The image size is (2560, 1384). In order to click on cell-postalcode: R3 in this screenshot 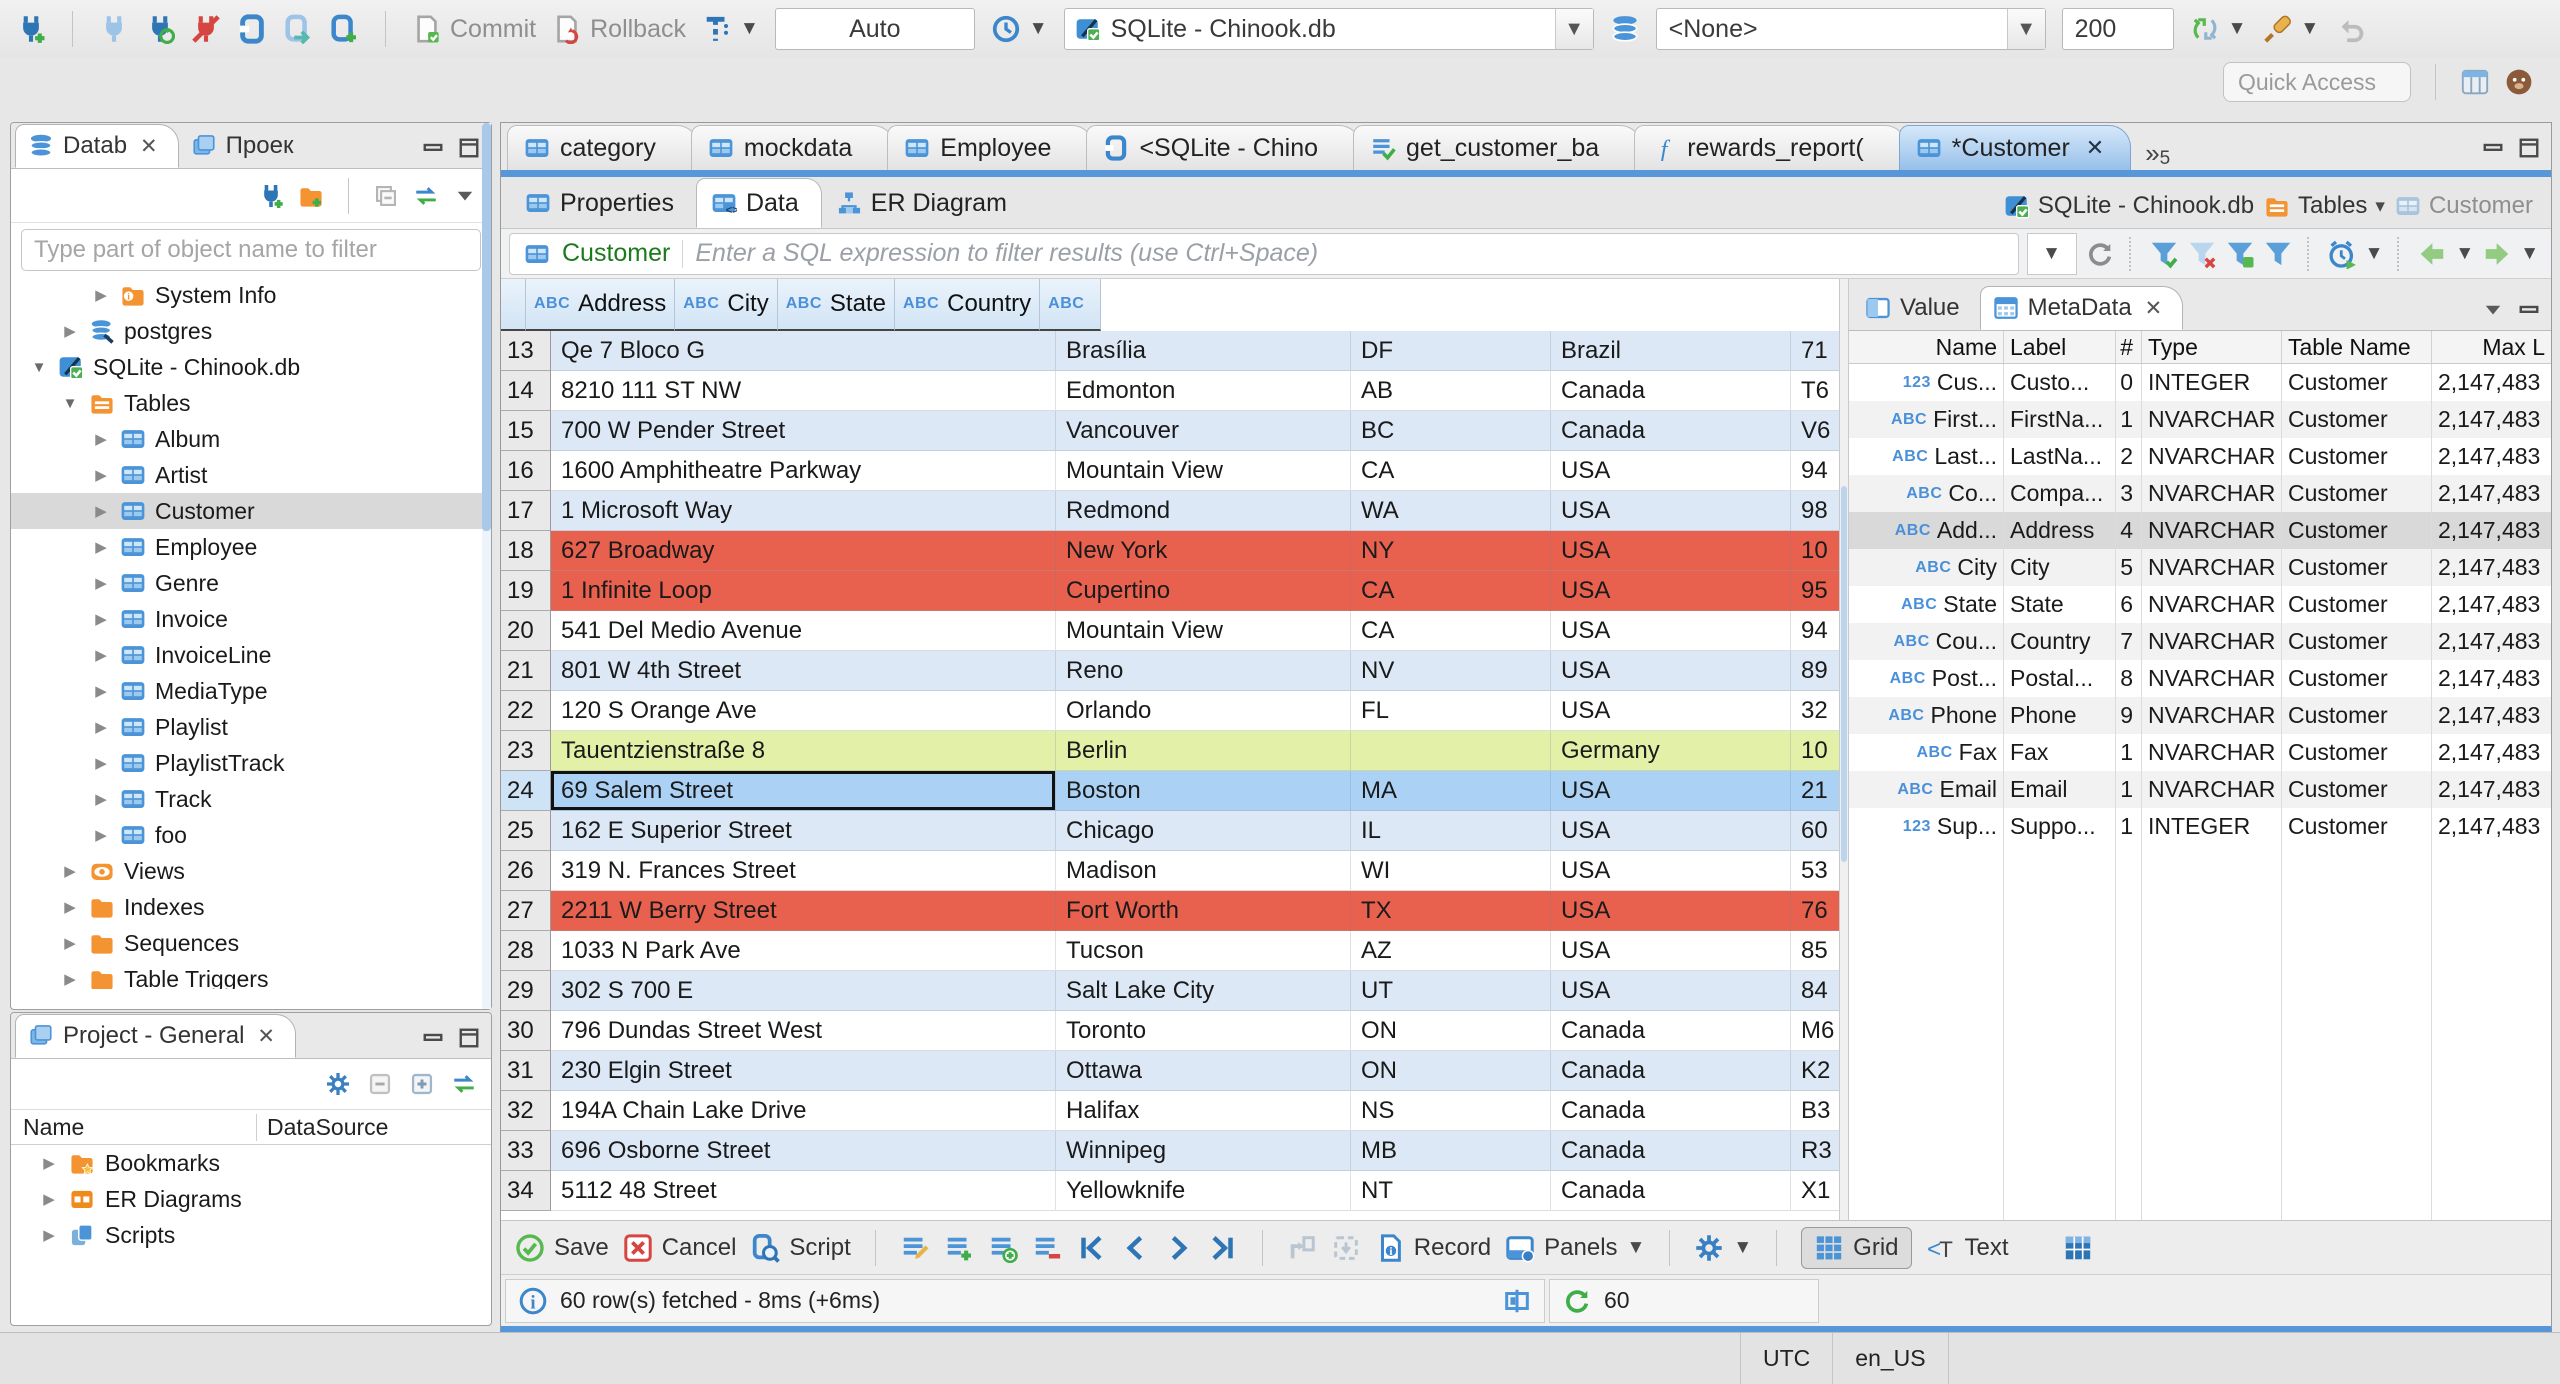, I will do `click(1815, 1151)`.